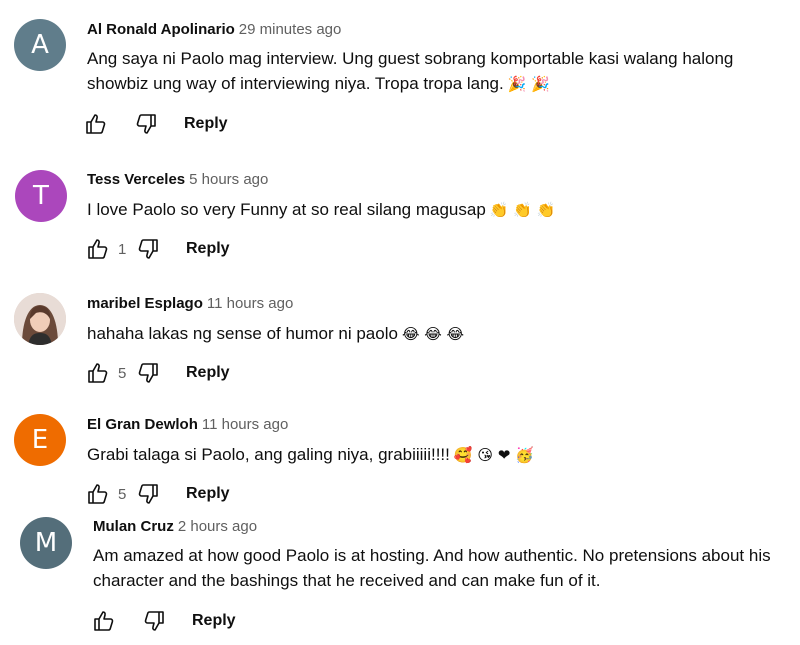 The height and width of the screenshot is (645, 800). I want to click on comment-header: El Gran Dewloh 11 hours ago, so click(187, 425).